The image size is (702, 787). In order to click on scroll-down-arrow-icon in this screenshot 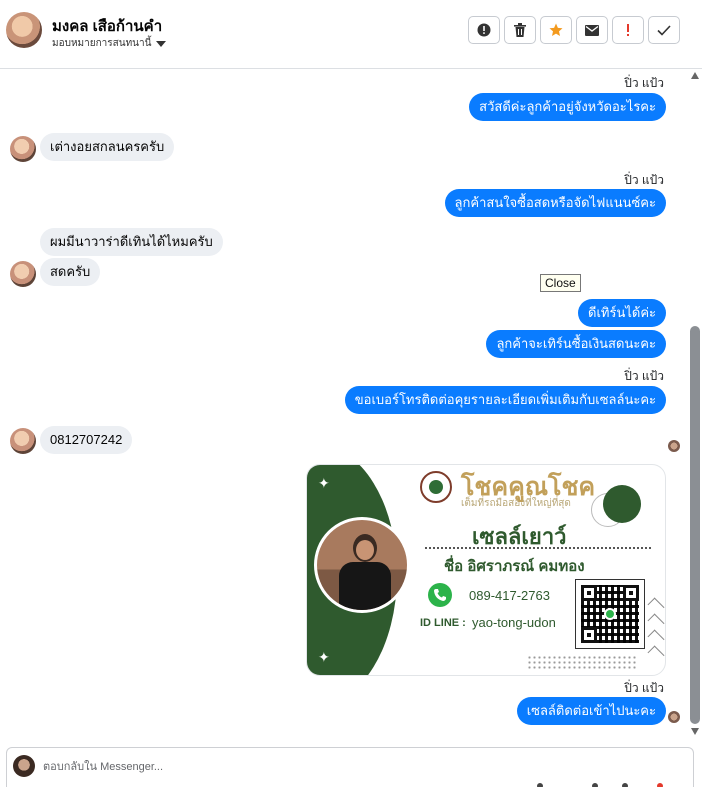, I will do `click(695, 731)`.